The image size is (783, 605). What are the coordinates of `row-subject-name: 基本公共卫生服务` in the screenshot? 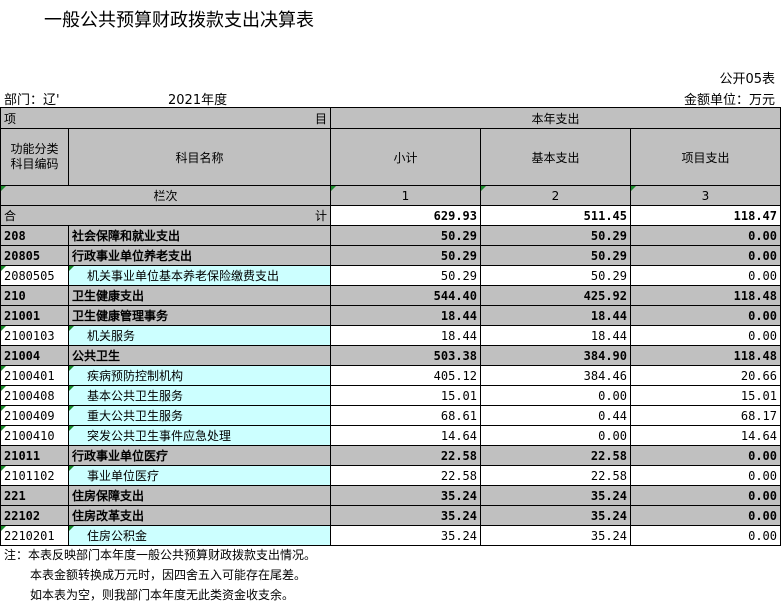 It's located at (199, 395).